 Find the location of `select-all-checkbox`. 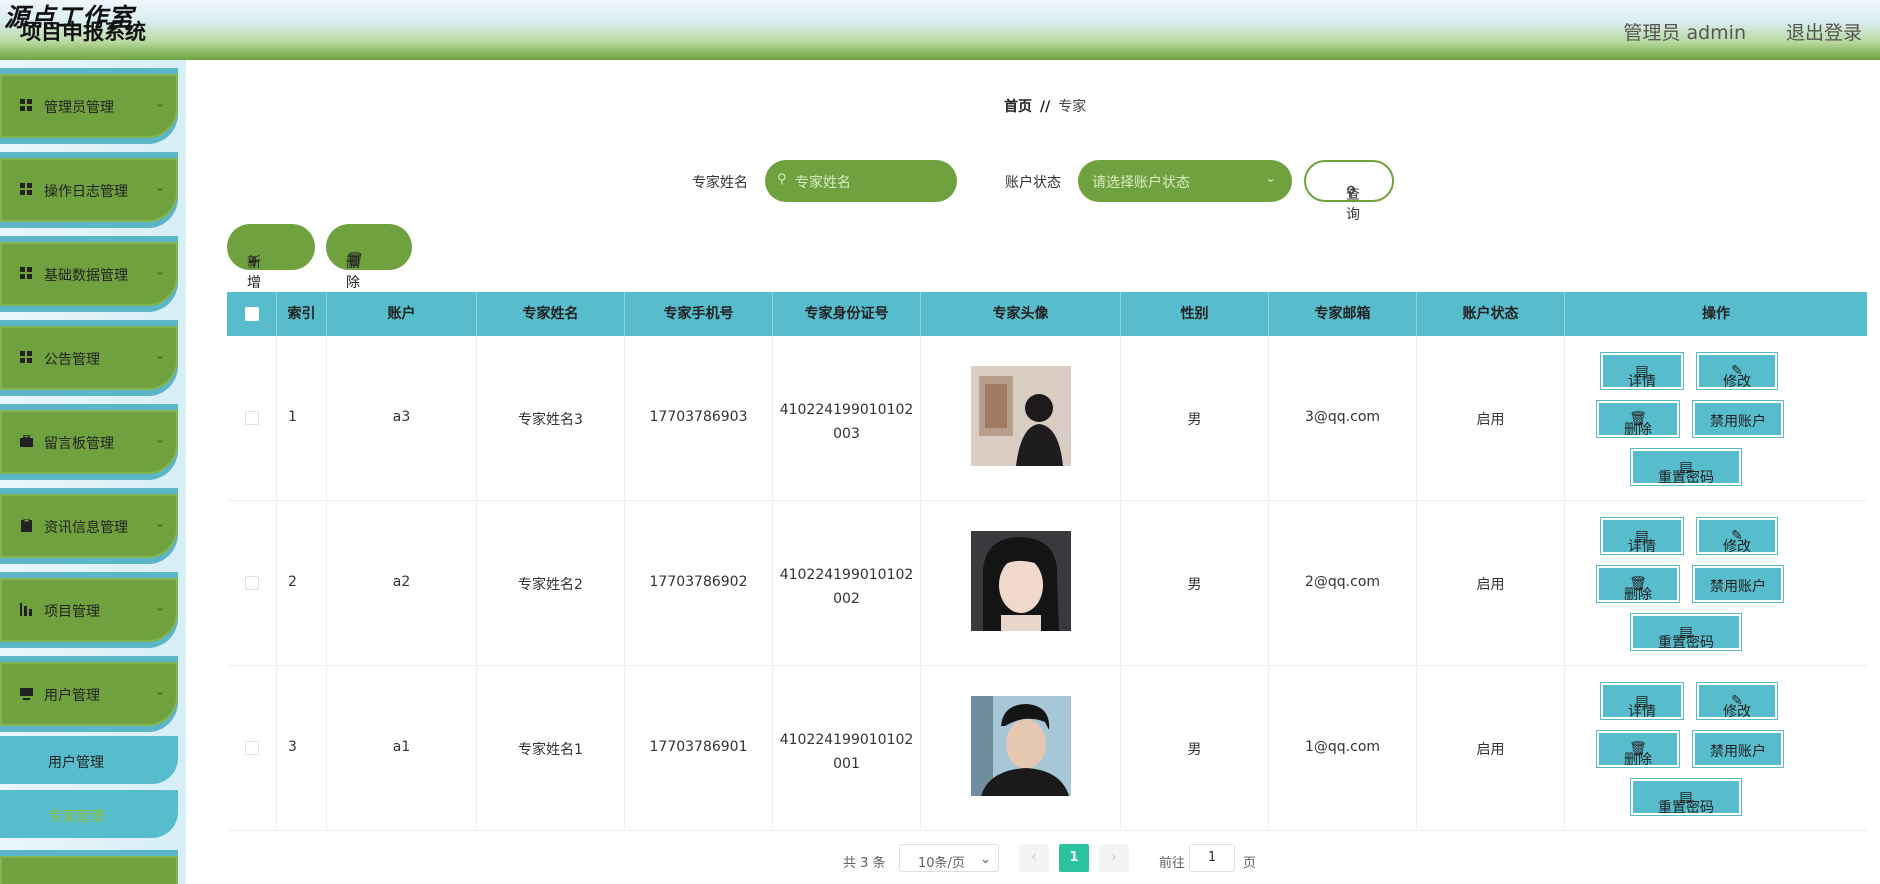

select-all-checkbox is located at coordinates (252, 314).